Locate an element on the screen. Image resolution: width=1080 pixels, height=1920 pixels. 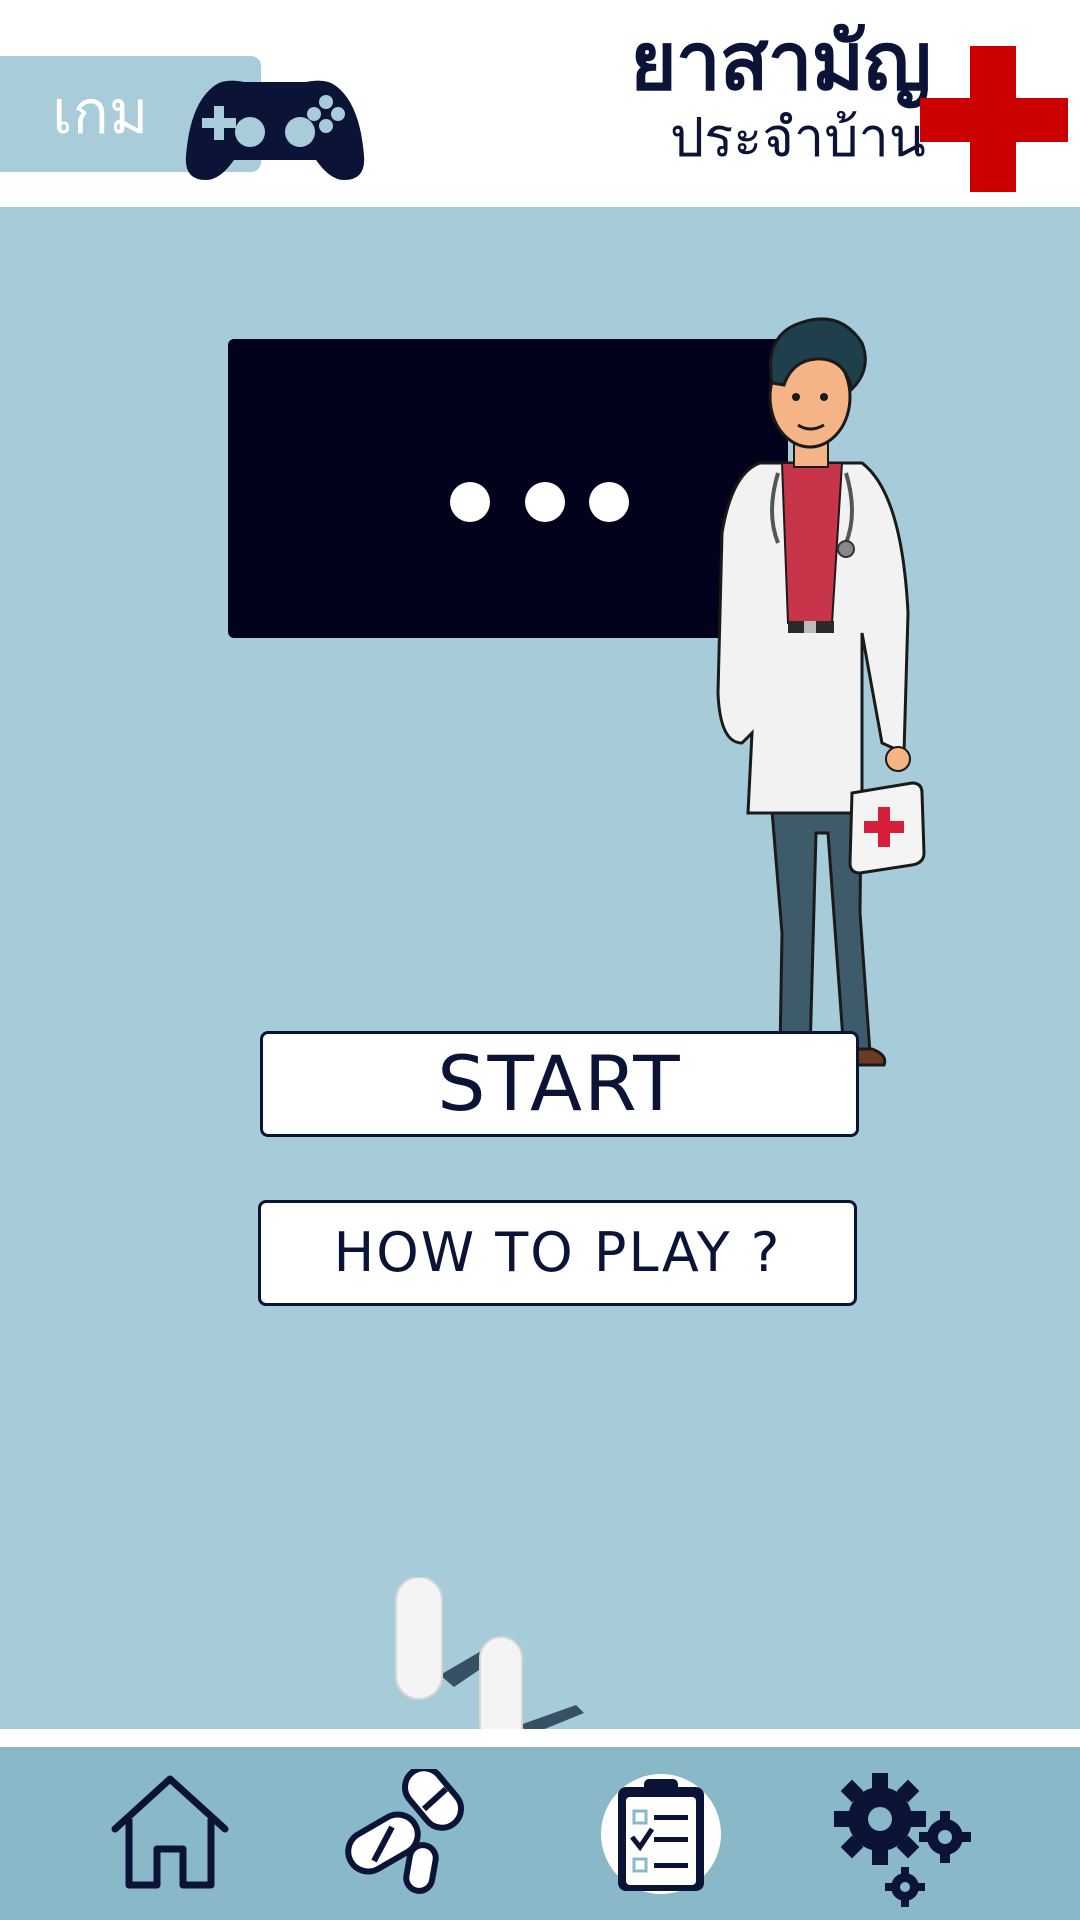
nav-checklist is located at coordinates (661, 1834).